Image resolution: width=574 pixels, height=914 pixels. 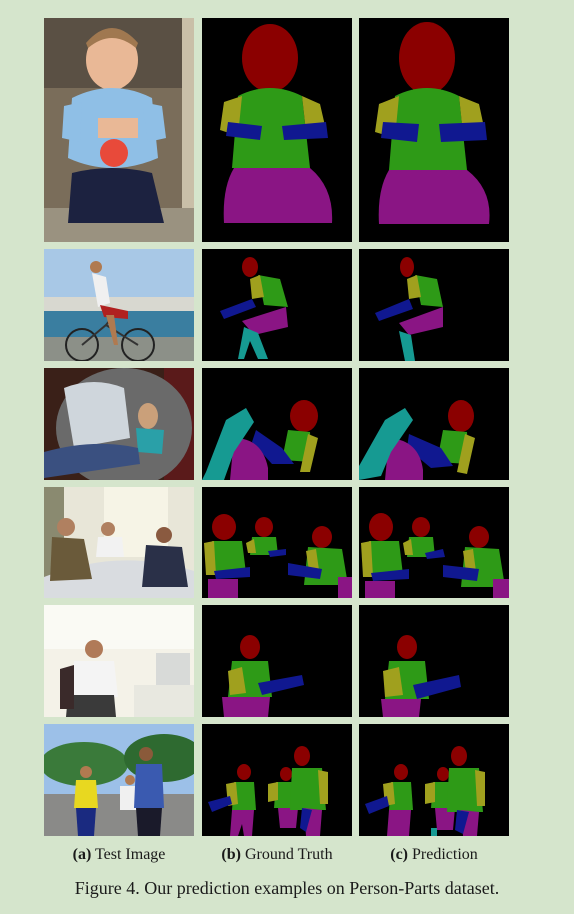 What do you see at coordinates (434, 542) in the screenshot?
I see `prediction-table-meeting` at bounding box center [434, 542].